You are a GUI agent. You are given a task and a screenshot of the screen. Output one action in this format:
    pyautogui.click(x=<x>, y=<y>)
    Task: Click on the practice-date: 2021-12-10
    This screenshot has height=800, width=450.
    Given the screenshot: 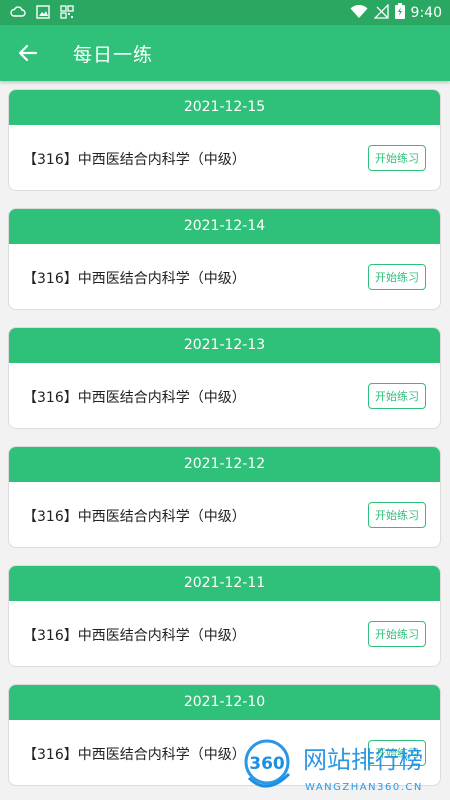 What is the action you would take?
    pyautogui.click(x=224, y=702)
    